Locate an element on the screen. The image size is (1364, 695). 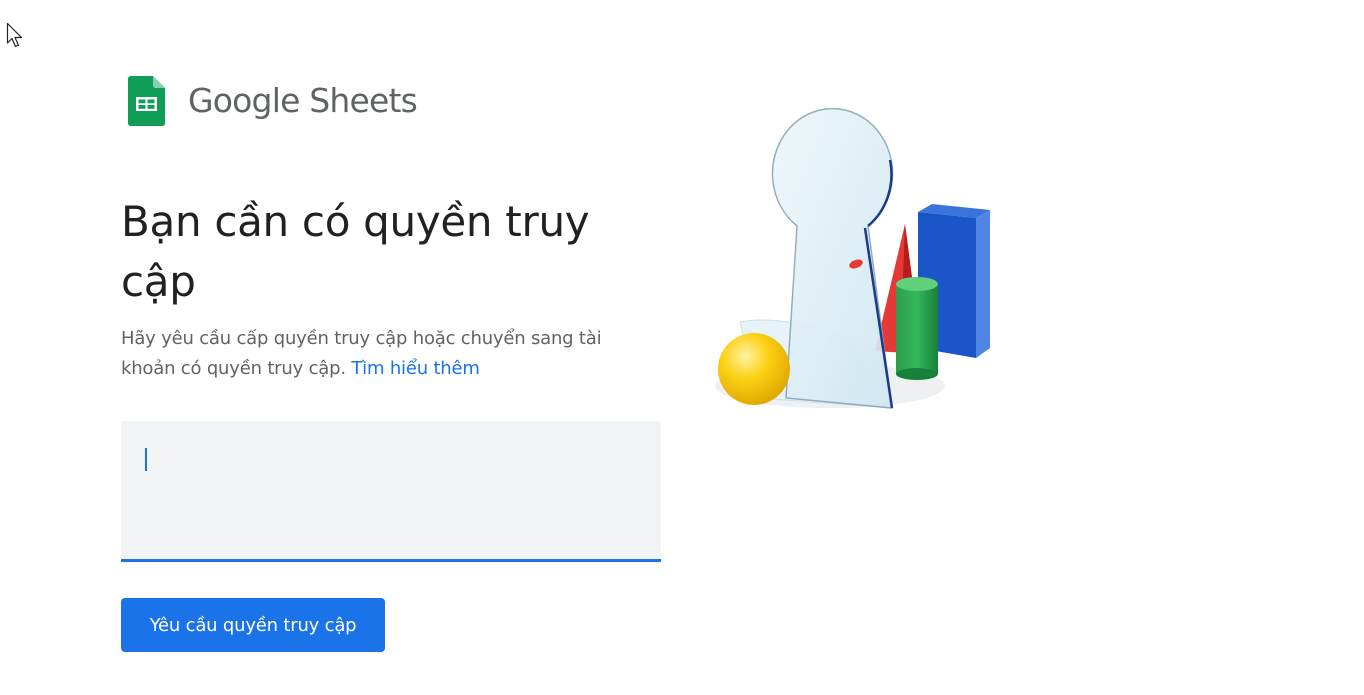
message-input is located at coordinates (391, 491).